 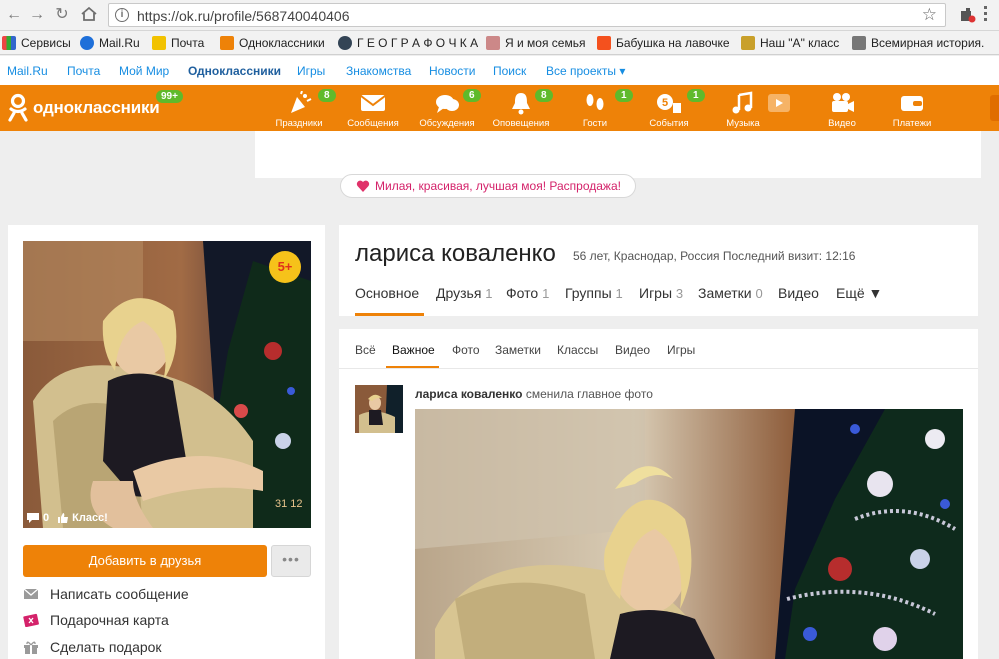 I want to click on tool-holidays-badge: 8, so click(x=327, y=95).